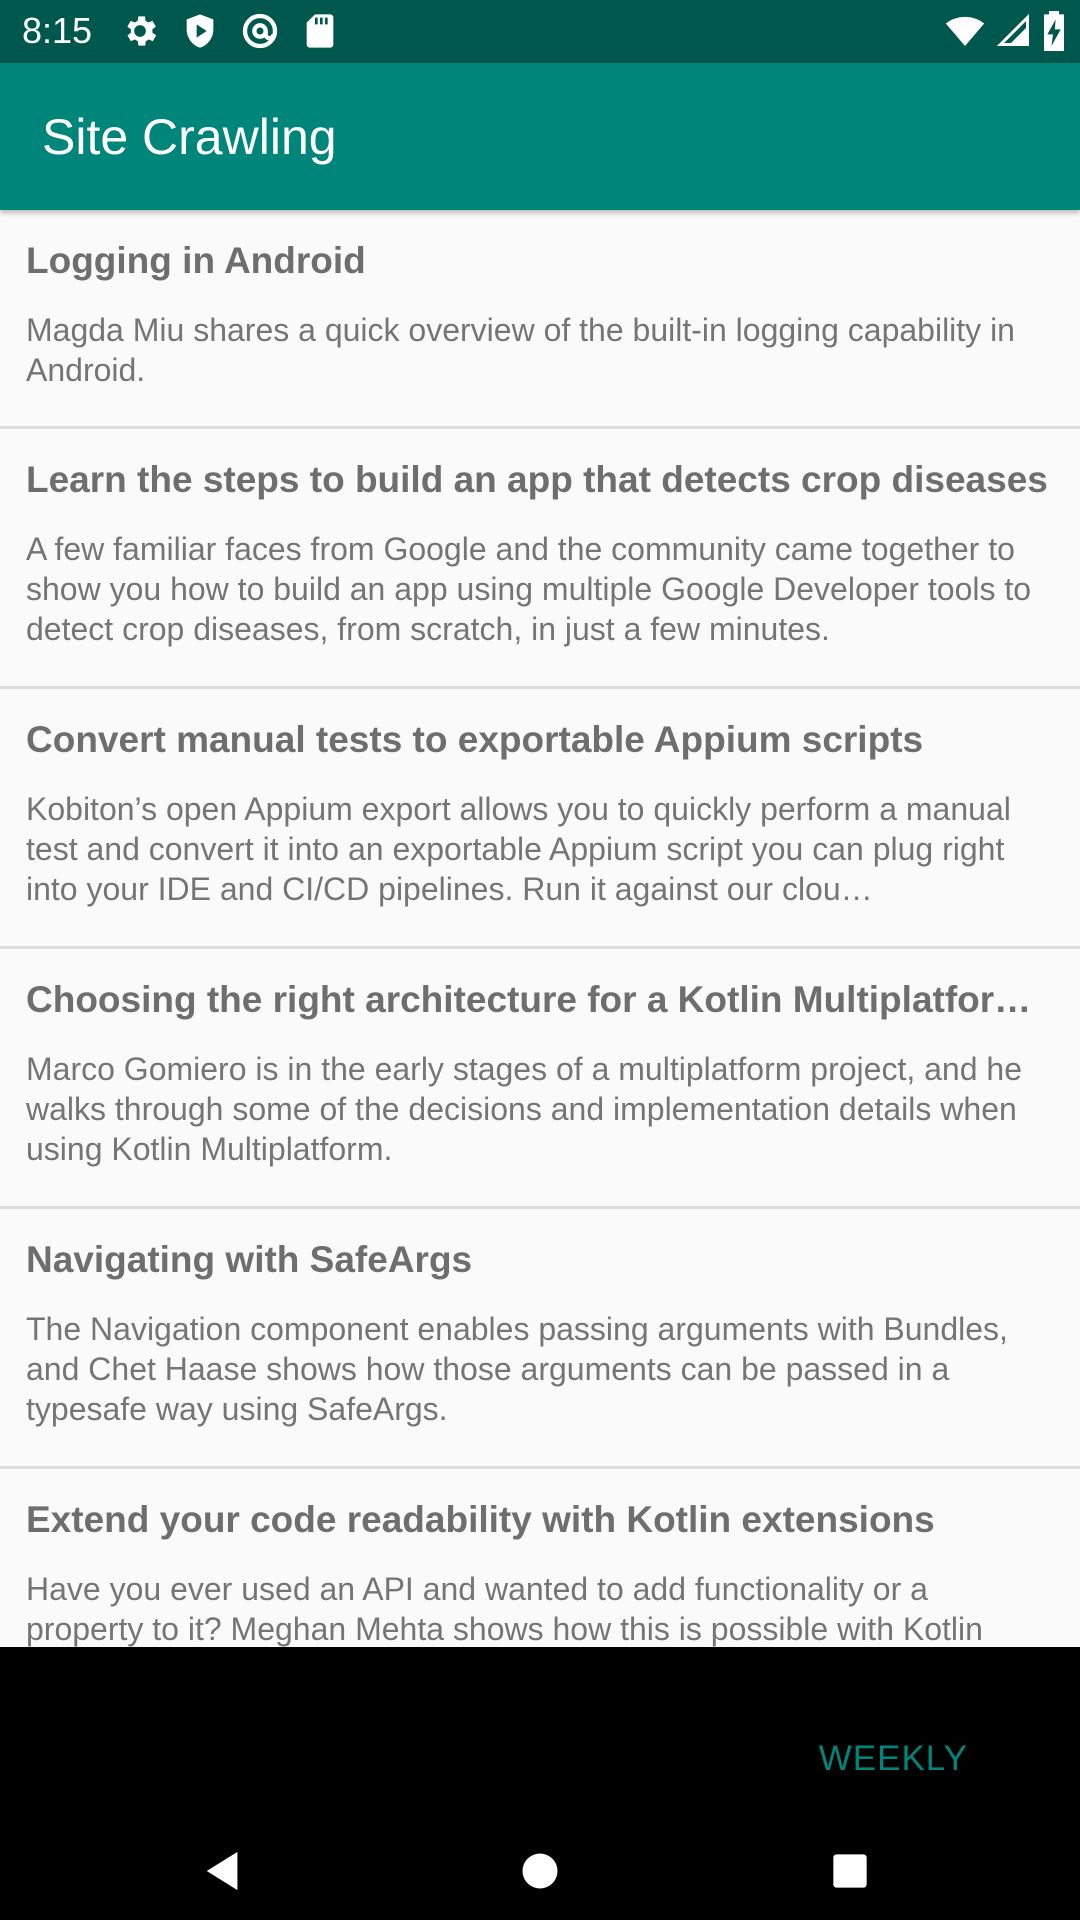  Describe the element at coordinates (57, 30) in the screenshot. I see `status-time: 8:15` at that location.